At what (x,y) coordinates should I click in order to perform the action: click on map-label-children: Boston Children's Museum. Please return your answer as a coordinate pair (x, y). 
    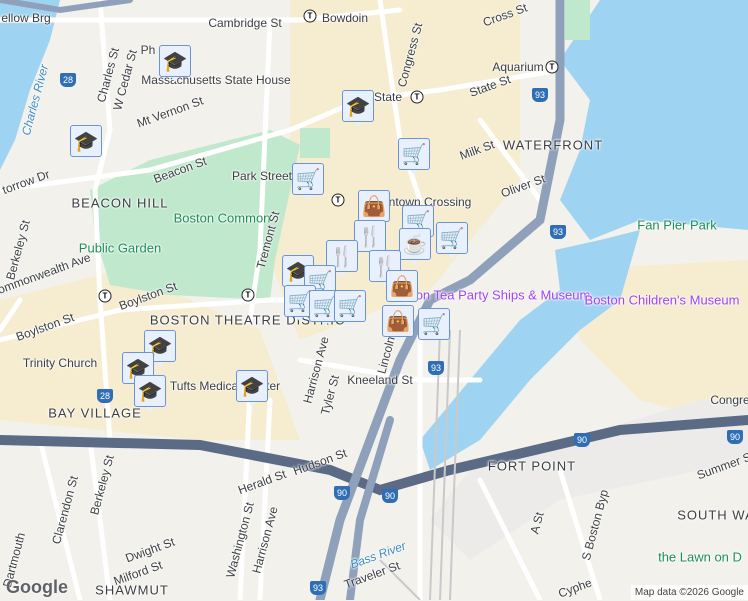
    Looking at the image, I should click on (662, 300).